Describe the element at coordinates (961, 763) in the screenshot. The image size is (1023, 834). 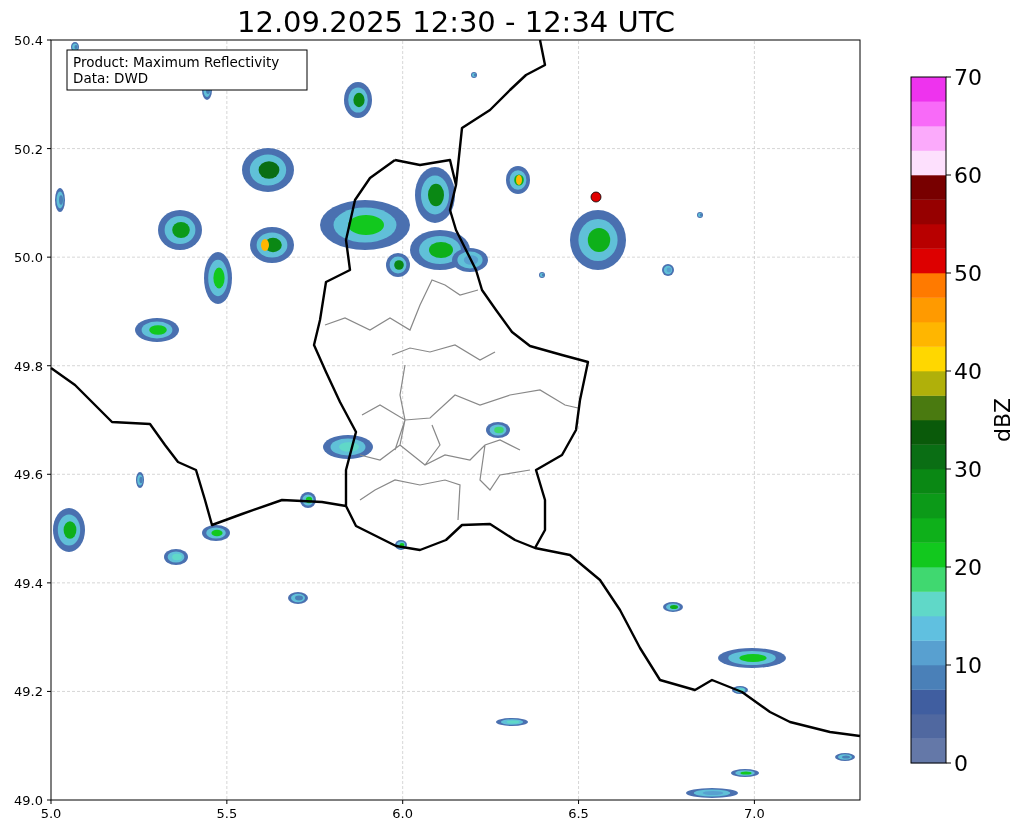
I see `colorbar-tick-label: 0` at that location.